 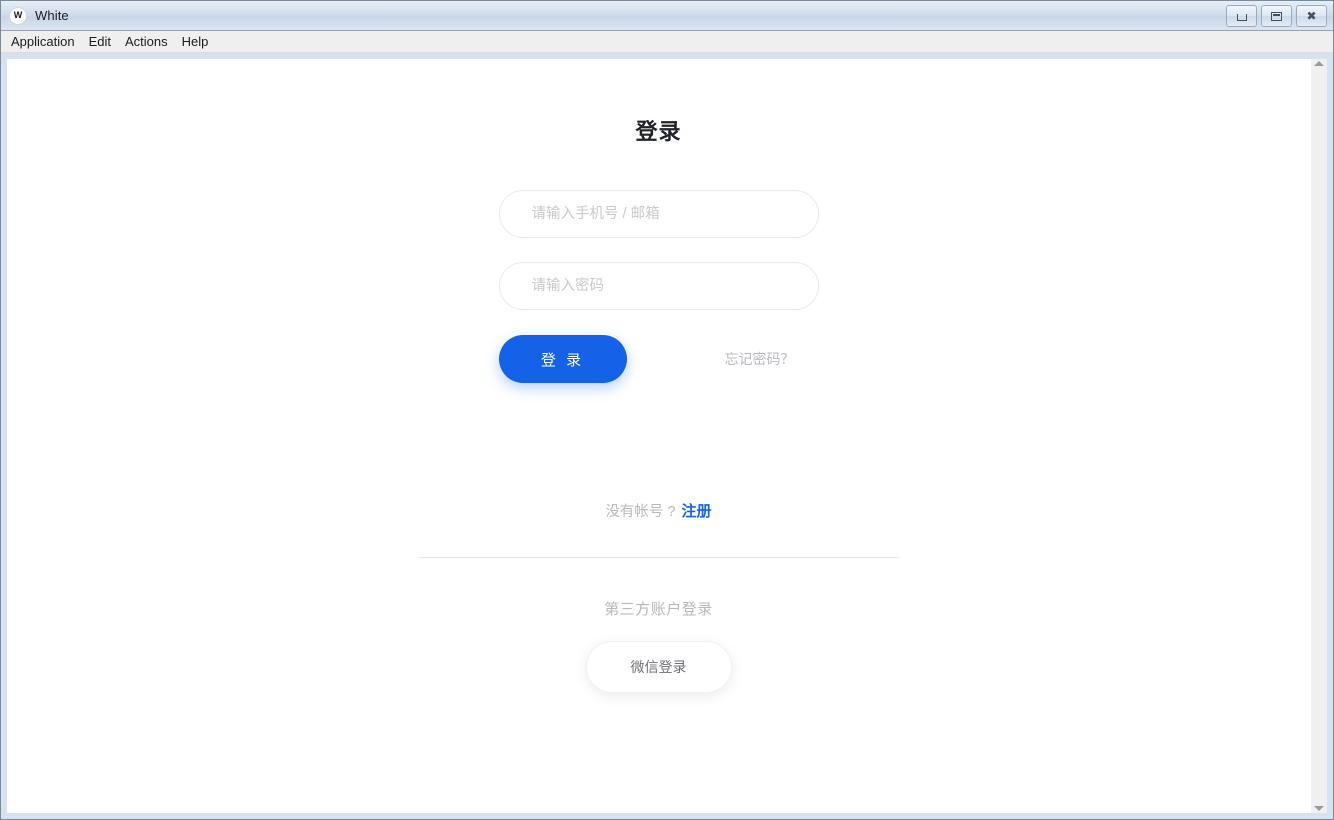 I want to click on password-input, so click(x=658, y=286).